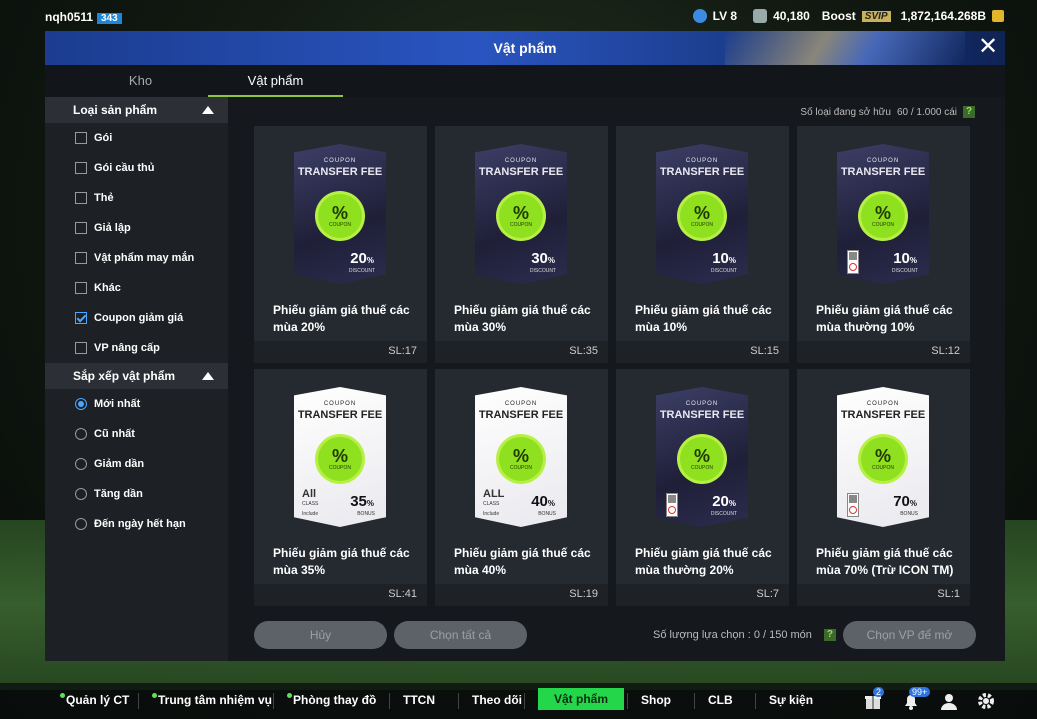 The height and width of the screenshot is (719, 1037). I want to click on filter-option: Giả lập, so click(136, 228).